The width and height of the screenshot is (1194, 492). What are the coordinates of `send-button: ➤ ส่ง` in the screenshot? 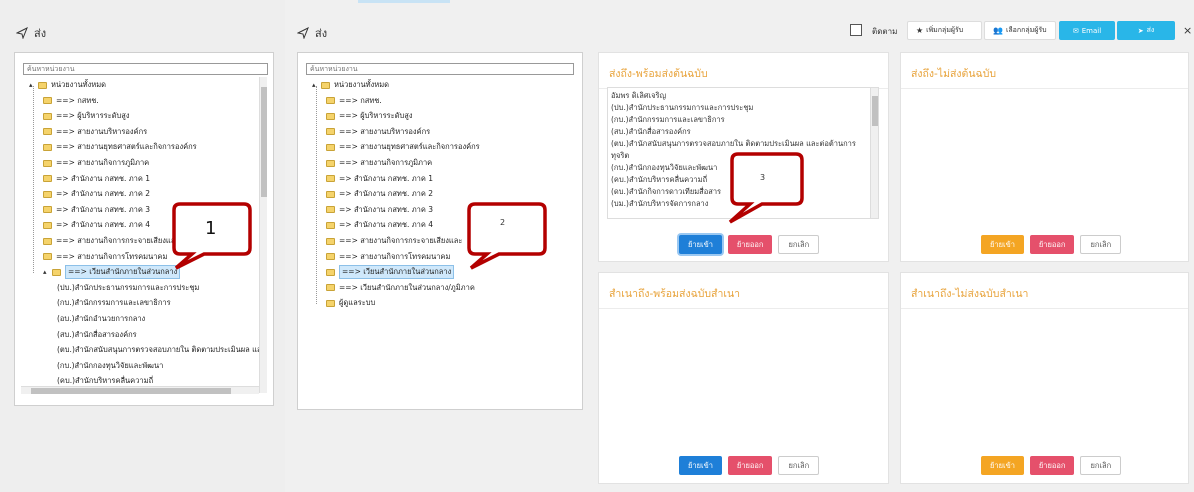 It's located at (1146, 30).